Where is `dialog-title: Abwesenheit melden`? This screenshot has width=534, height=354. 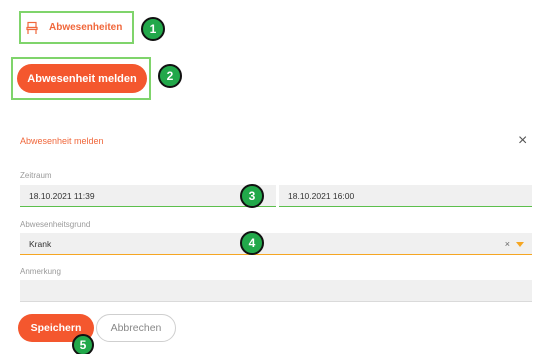 dialog-title: Abwesenheit melden is located at coordinates (62, 141).